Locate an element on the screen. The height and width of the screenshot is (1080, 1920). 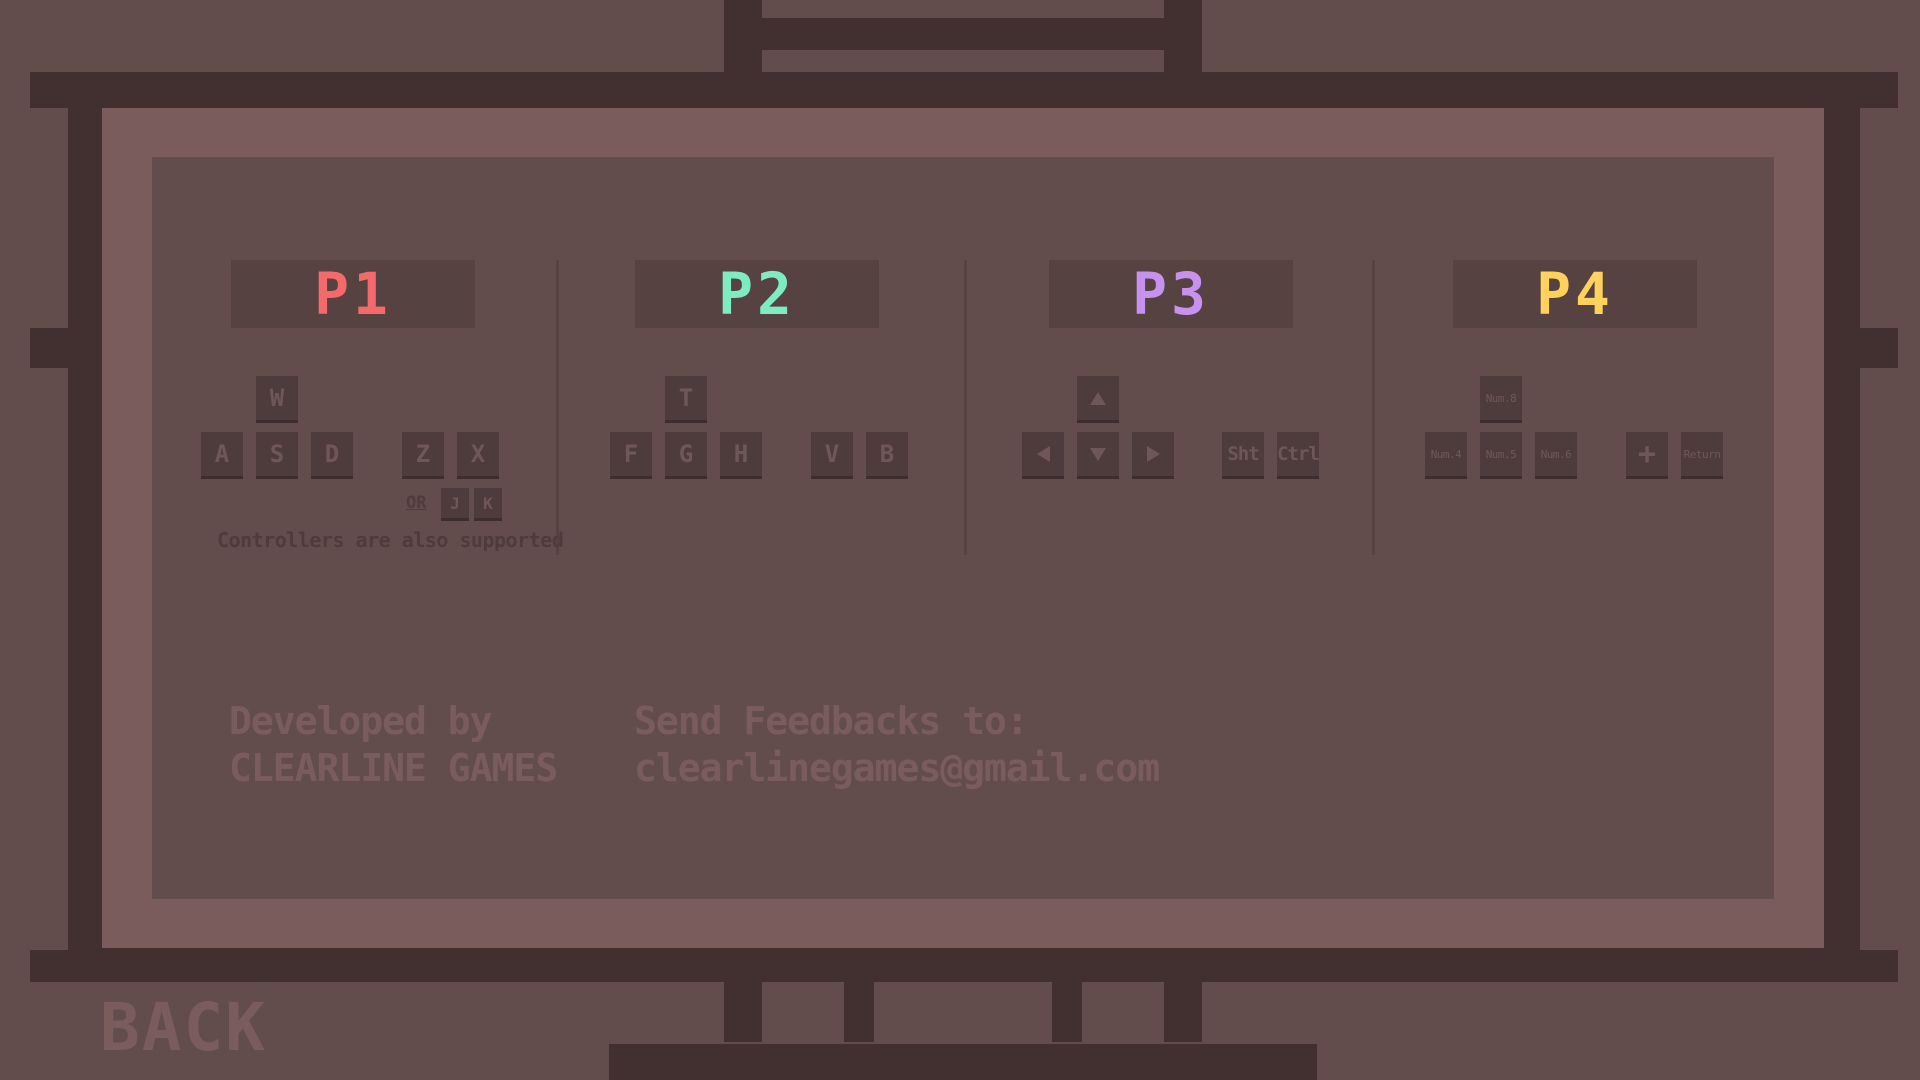
player-4-header: P4 is located at coordinates (1575, 294).